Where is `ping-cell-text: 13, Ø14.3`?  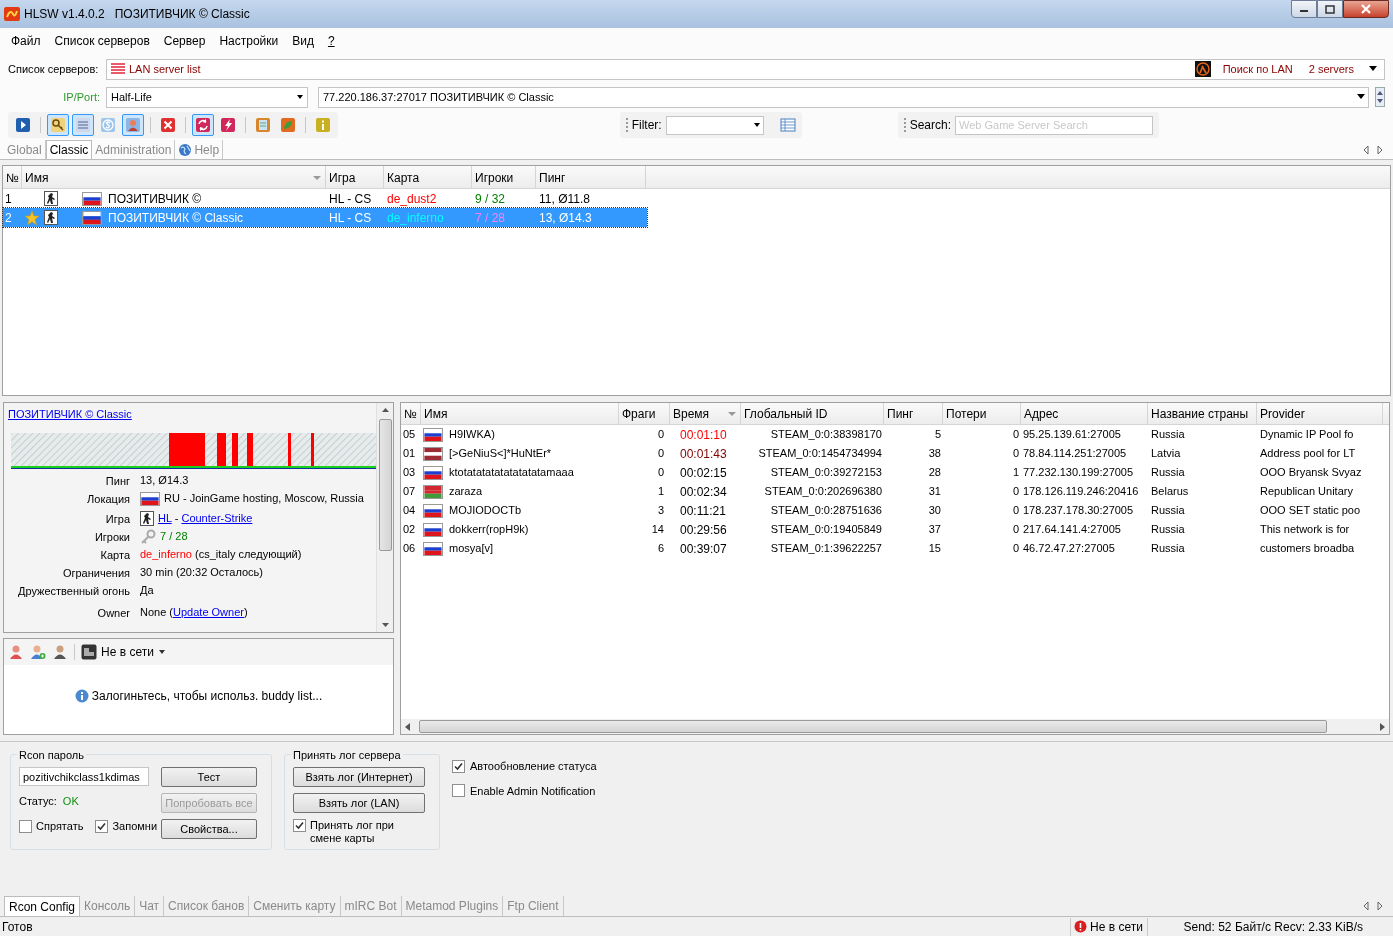
ping-cell-text: 13, Ø14.3 is located at coordinates (565, 218).